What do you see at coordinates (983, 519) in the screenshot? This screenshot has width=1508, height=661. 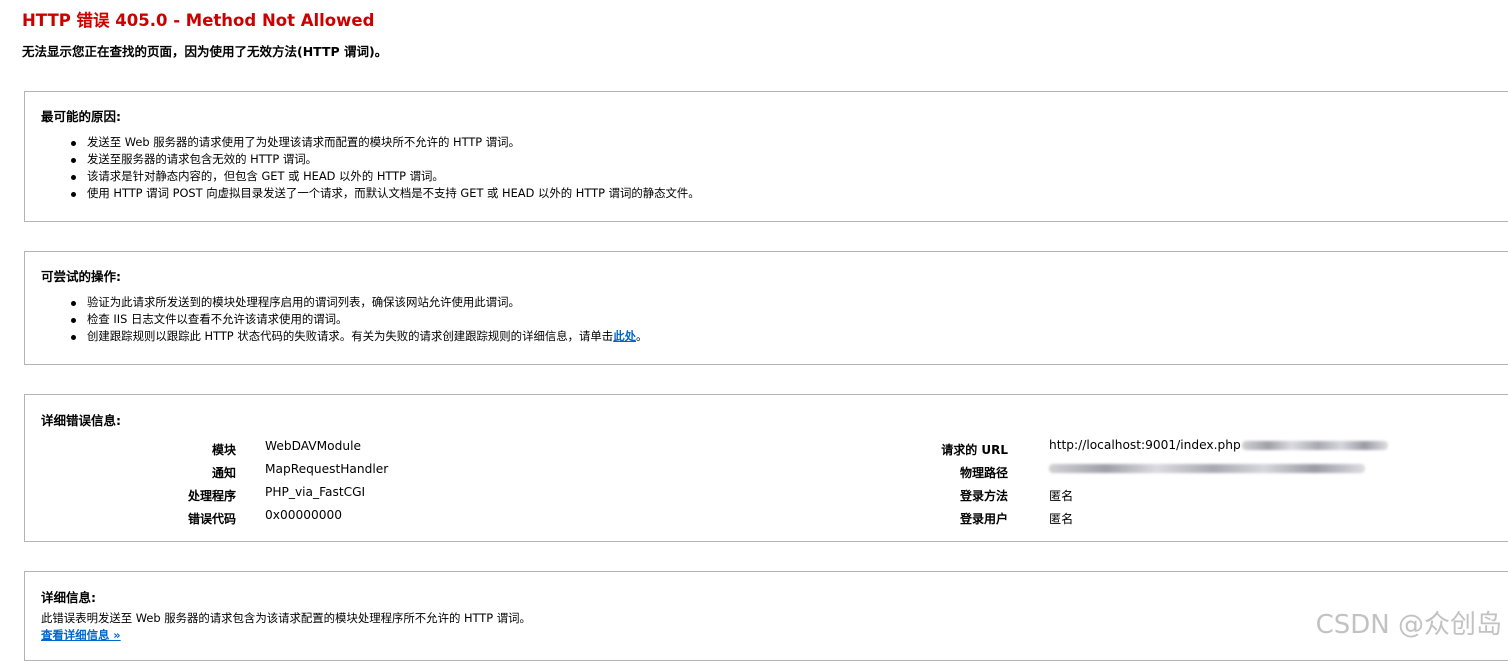 I see `logon-user-label: 登录用户` at bounding box center [983, 519].